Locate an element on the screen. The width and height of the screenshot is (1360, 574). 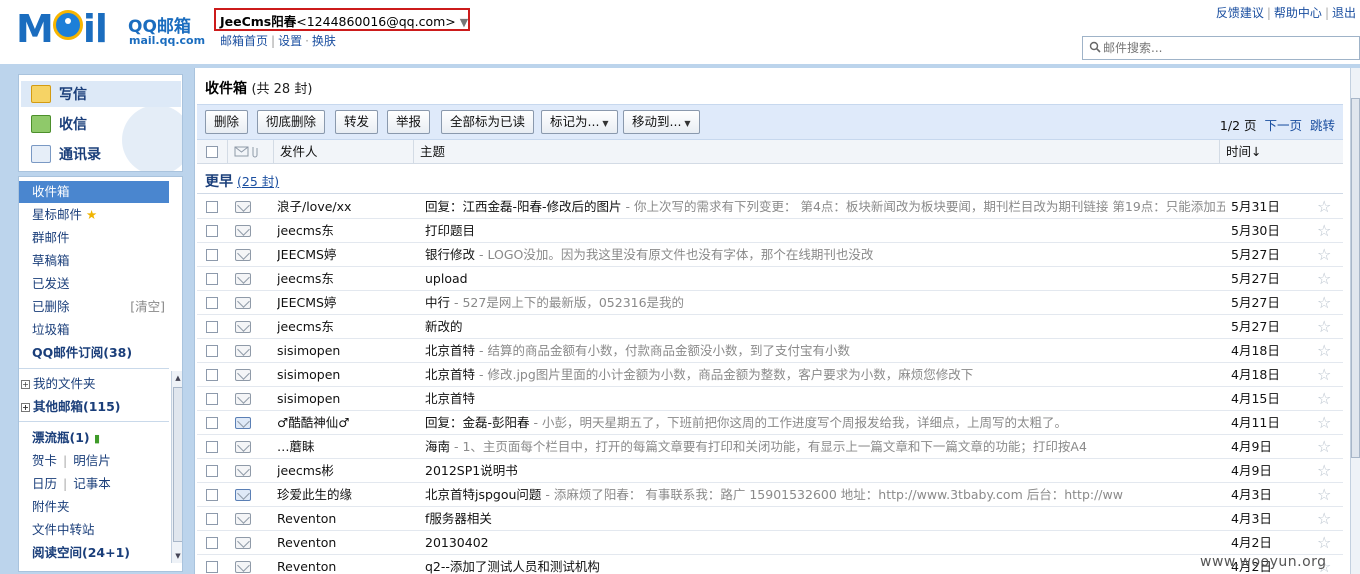
mail-subject-cell: 北京首特 - 结算的商品金额有小数，付款商品金额没小数，到了支付宝有小数 is located at coordinates (825, 351).